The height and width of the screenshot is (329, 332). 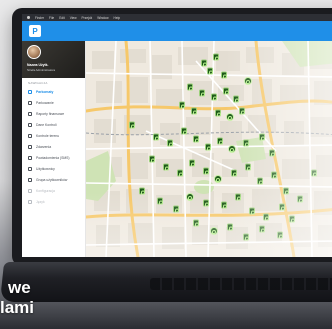 What do you see at coordinates (51, 18) in the screenshot?
I see `os-menu-file: File` at bounding box center [51, 18].